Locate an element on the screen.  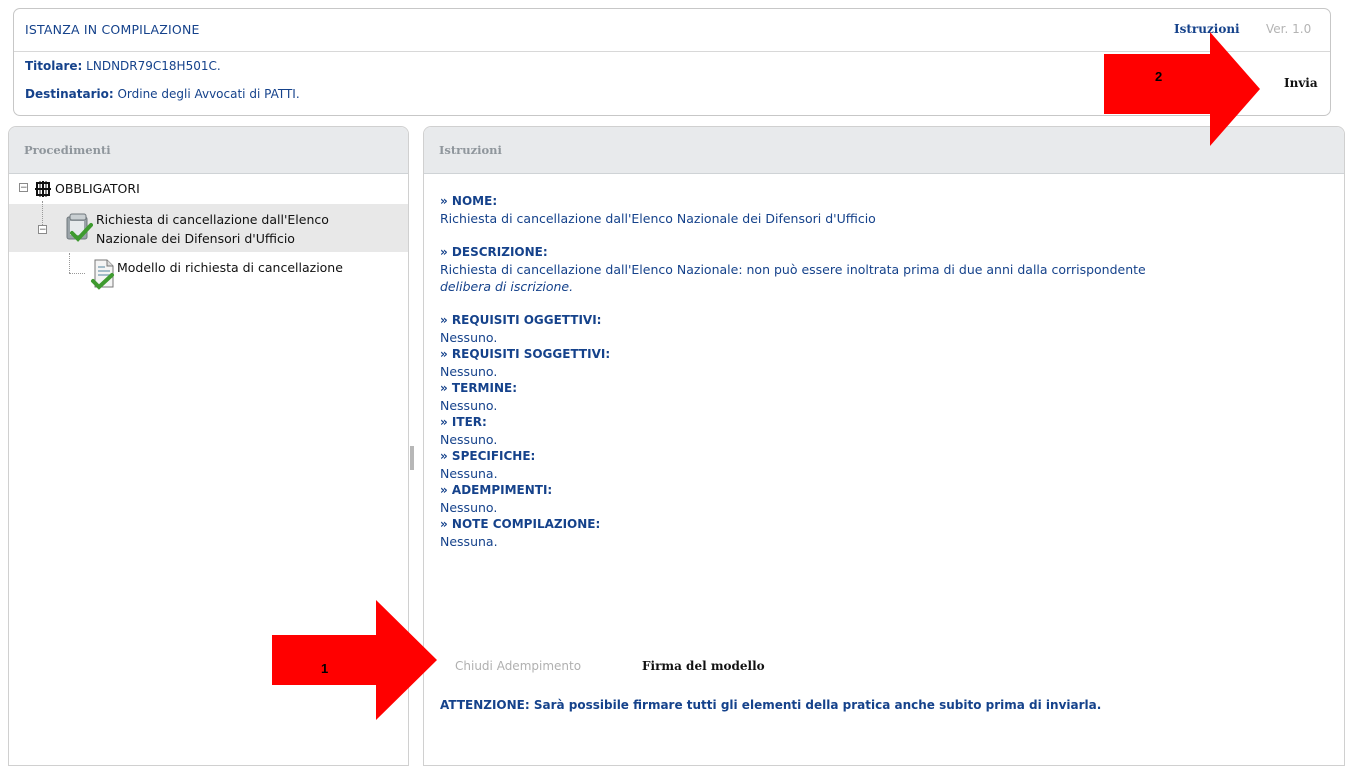
section-heading-descrizione: » DESCRIZIONE: is located at coordinates (494, 252).